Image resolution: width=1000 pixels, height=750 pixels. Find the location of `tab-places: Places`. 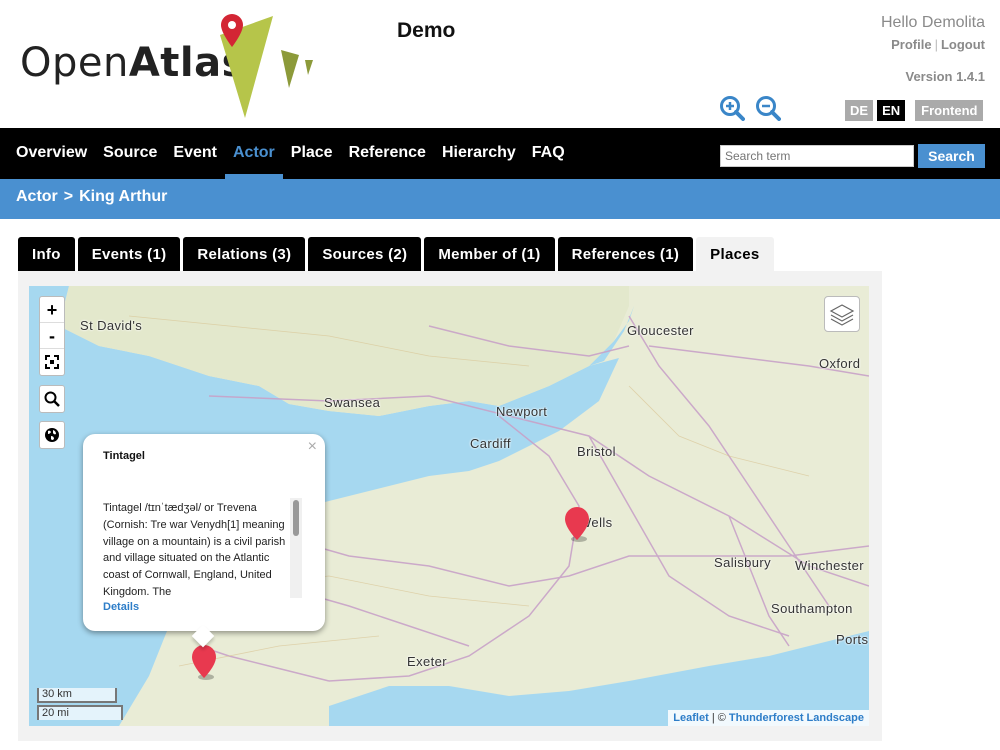

tab-places: Places is located at coordinates (735, 254).